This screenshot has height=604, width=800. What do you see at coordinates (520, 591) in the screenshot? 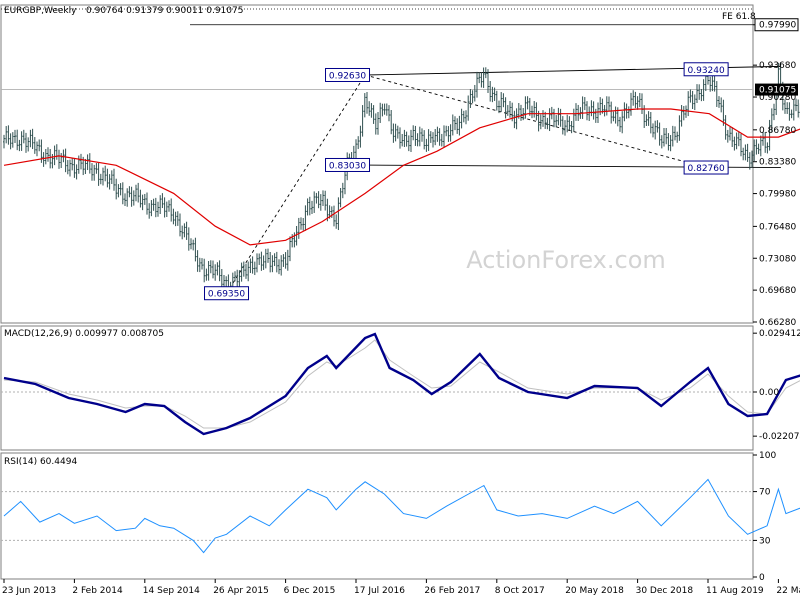
I see `date-tick-label: 8 Oct 2017` at bounding box center [520, 591].